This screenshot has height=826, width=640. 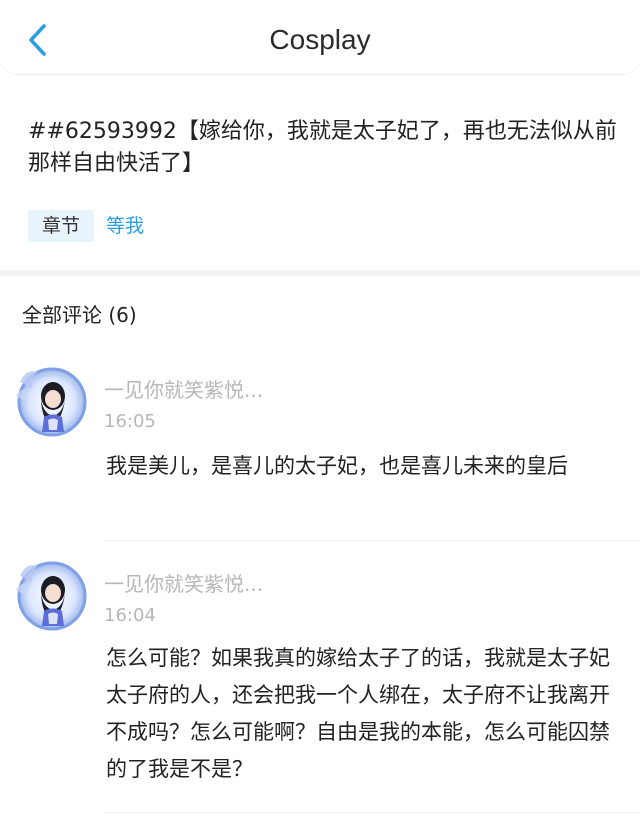 I want to click on page-title: Cosplay, so click(x=320, y=39).